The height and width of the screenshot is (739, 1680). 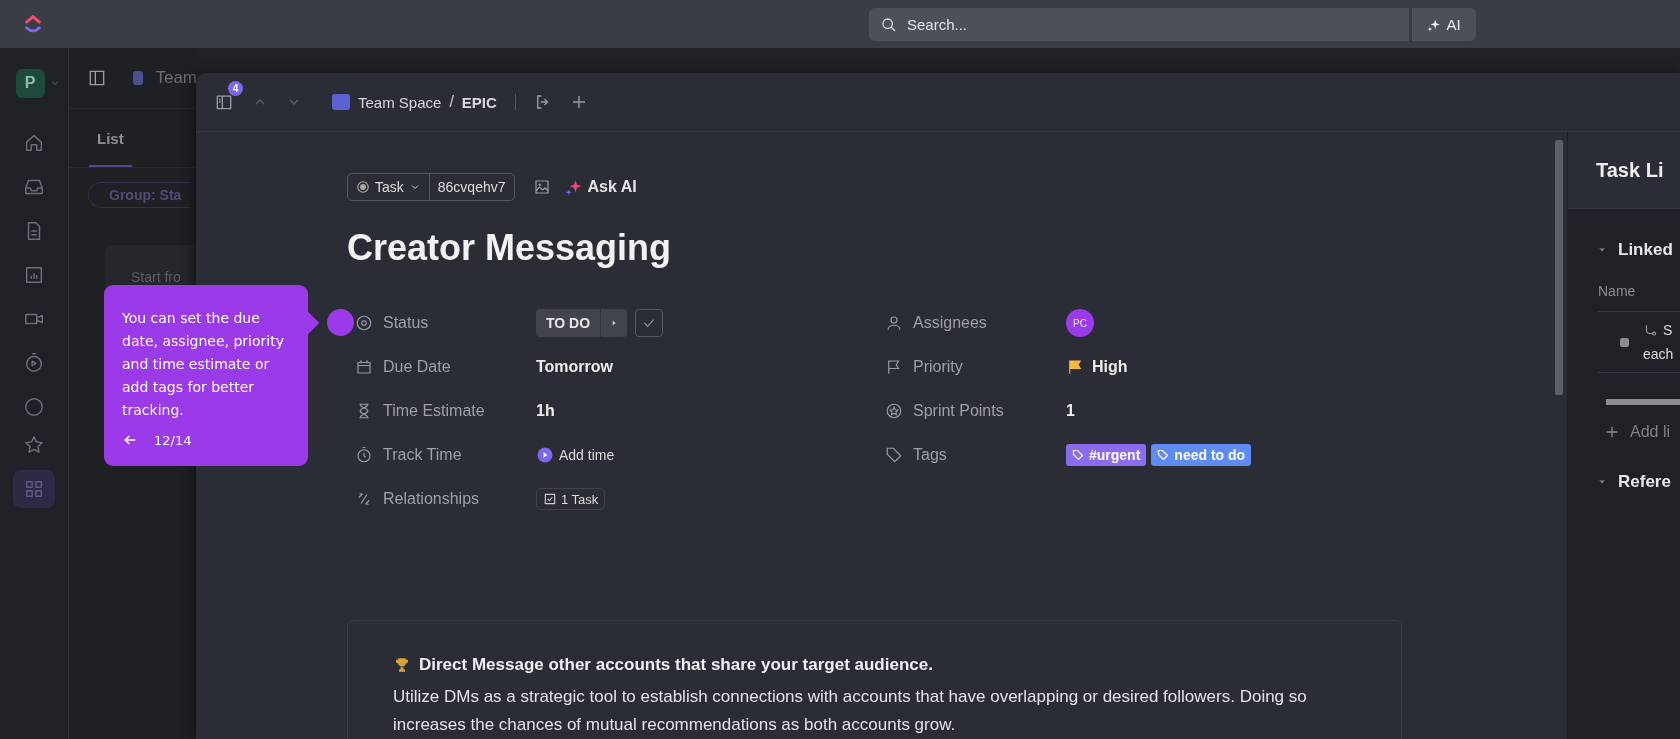 What do you see at coordinates (573, 187) in the screenshot?
I see `sparkle-icon` at bounding box center [573, 187].